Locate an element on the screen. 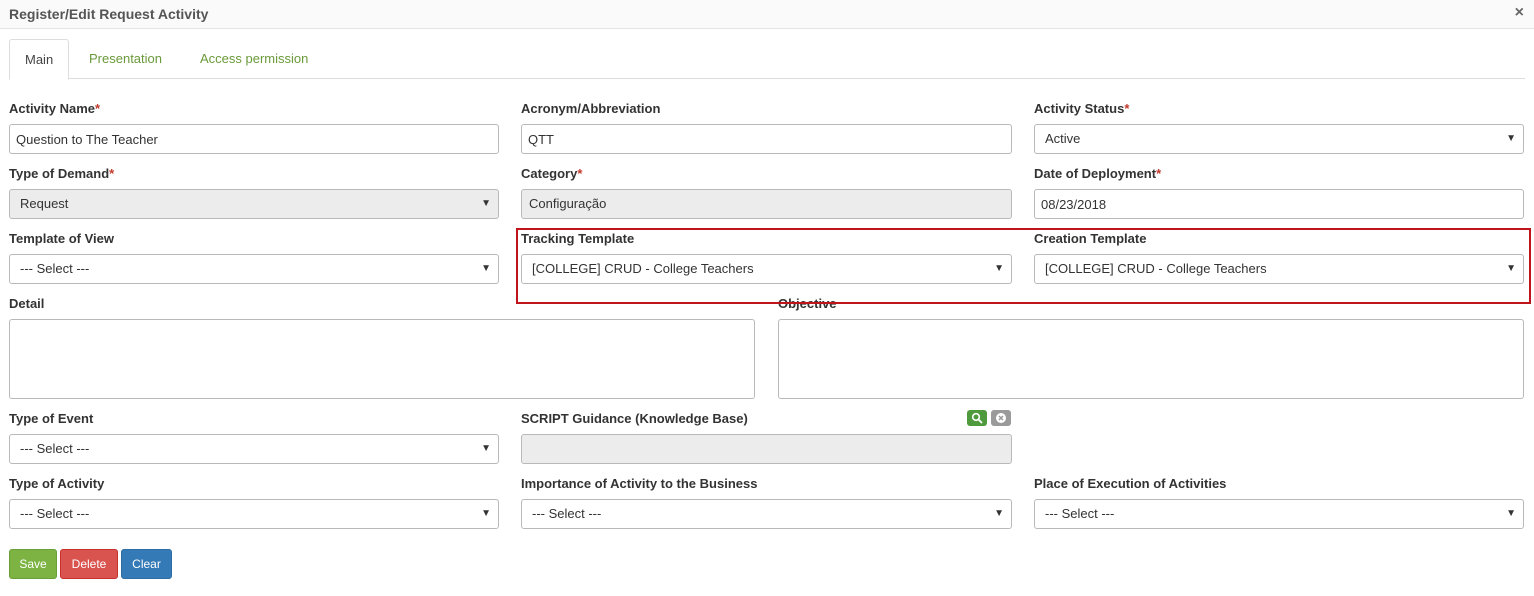 The width and height of the screenshot is (1534, 596). date-of-deployment-label: Date of Deployment* is located at coordinates (1098, 173).